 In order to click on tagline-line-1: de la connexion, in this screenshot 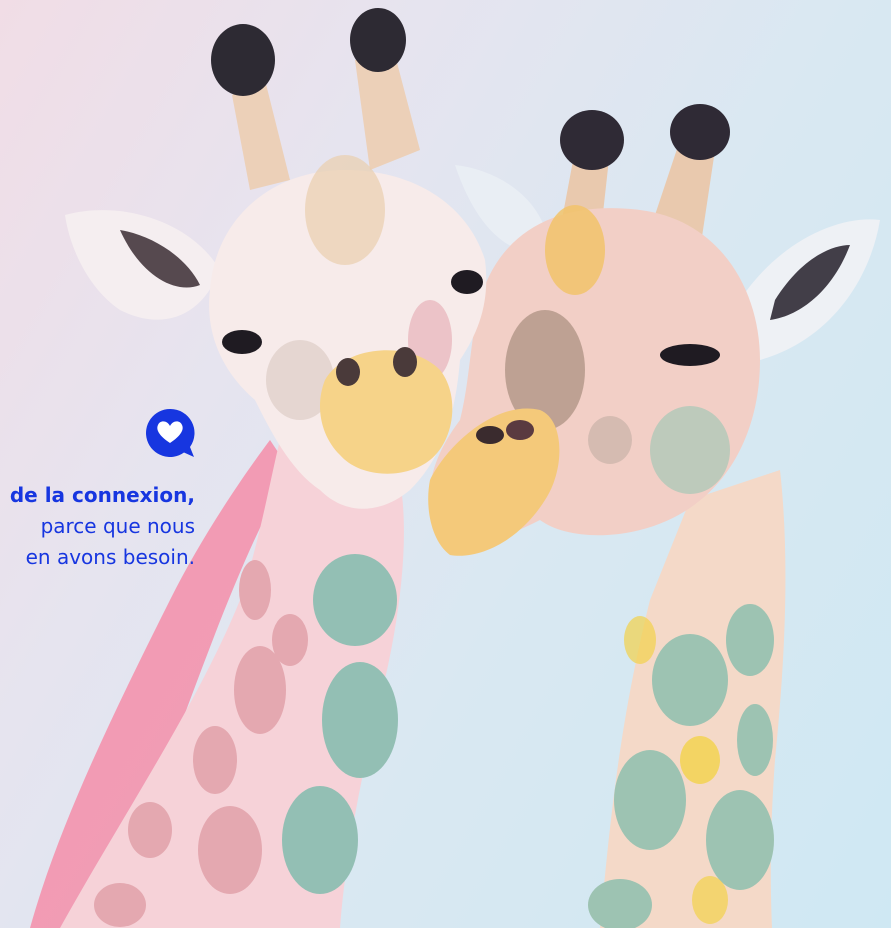, I will do `click(102, 495)`.